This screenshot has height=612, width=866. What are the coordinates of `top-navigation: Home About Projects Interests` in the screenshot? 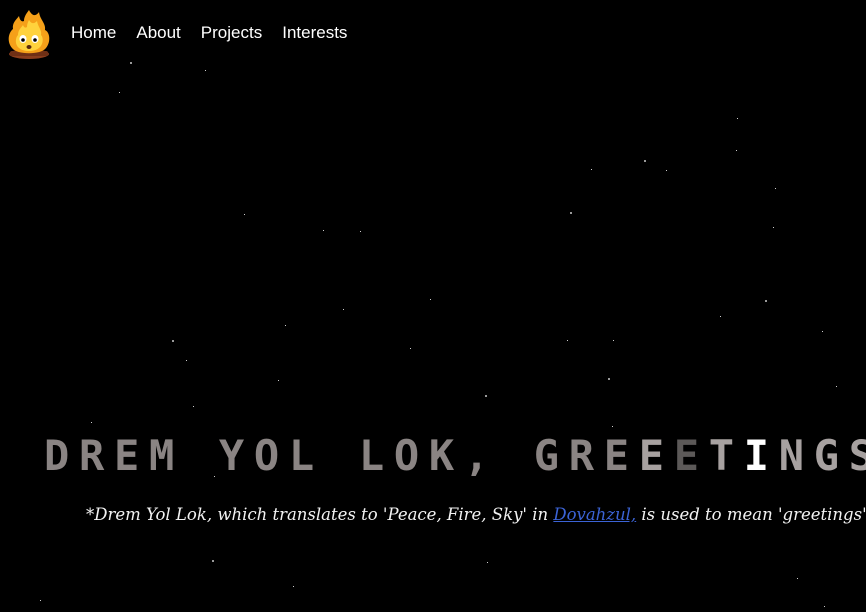 It's located at (433, 33).